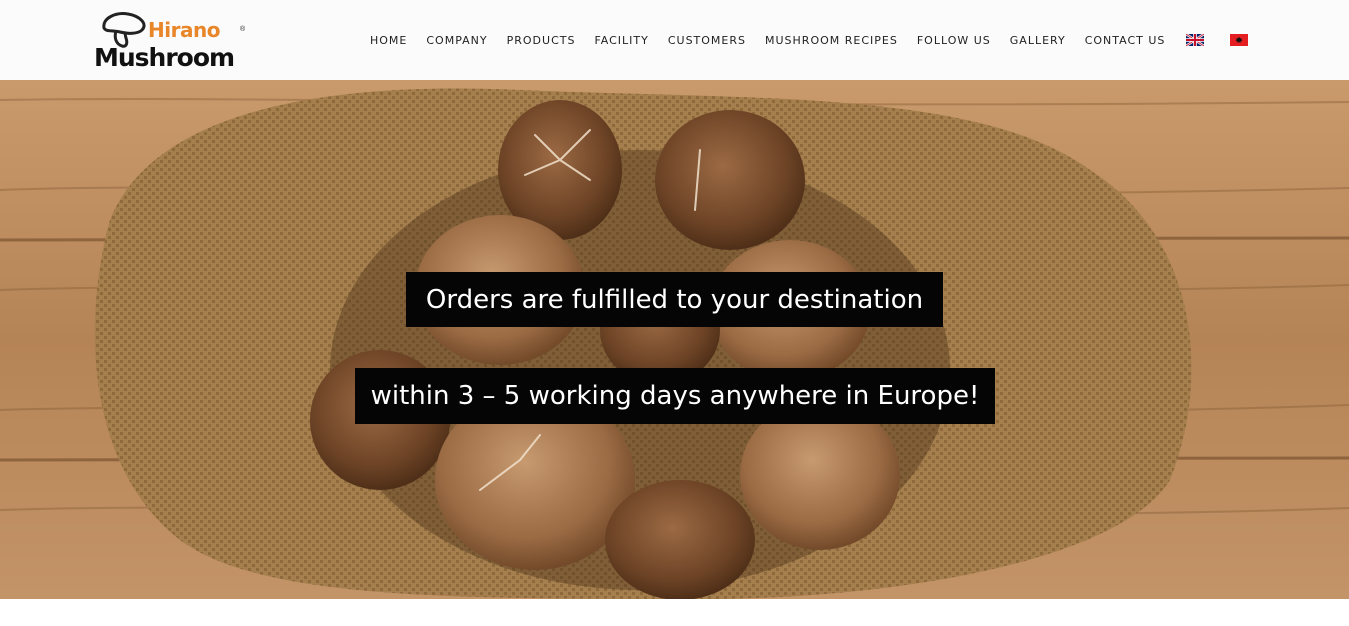 Image resolution: width=1349 pixels, height=626 pixels. What do you see at coordinates (388, 40) in the screenshot?
I see `nav-home: HOME` at bounding box center [388, 40].